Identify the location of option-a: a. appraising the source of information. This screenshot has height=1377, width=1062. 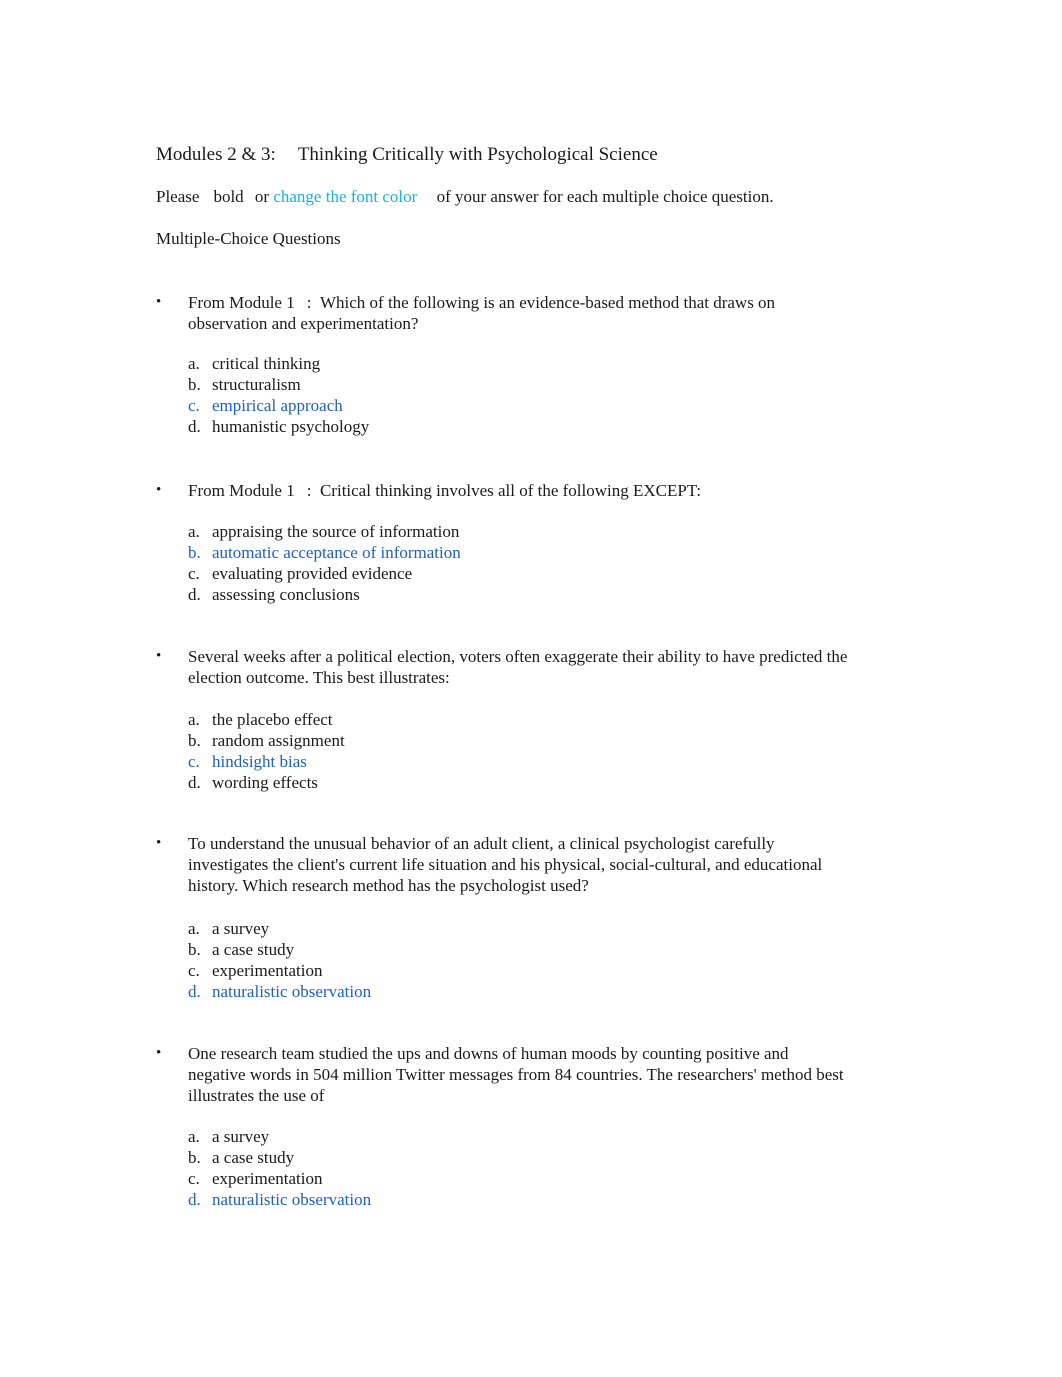
(324, 531).